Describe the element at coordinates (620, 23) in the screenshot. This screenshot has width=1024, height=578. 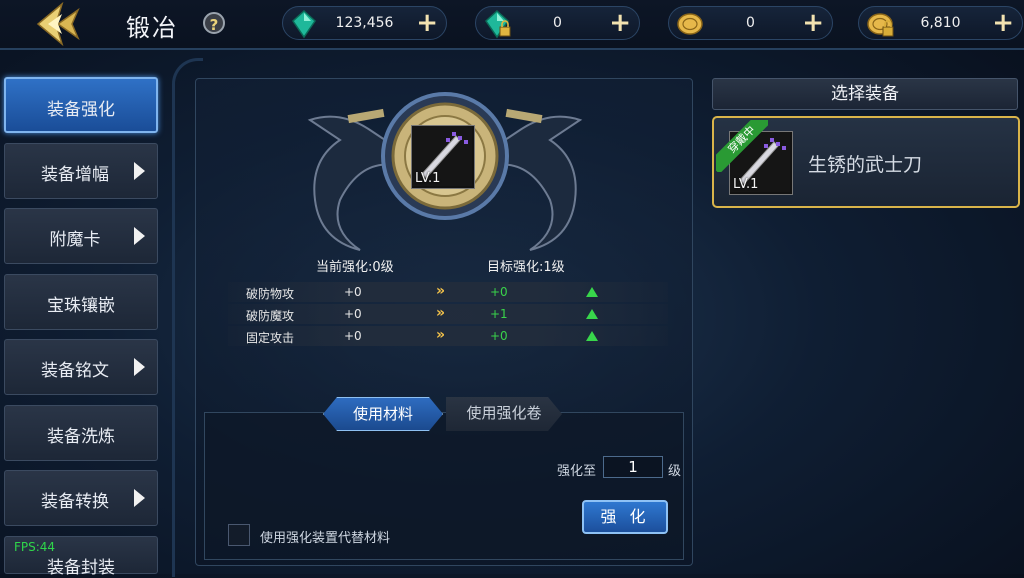
I see `add-locked-green-gem-button: +` at that location.